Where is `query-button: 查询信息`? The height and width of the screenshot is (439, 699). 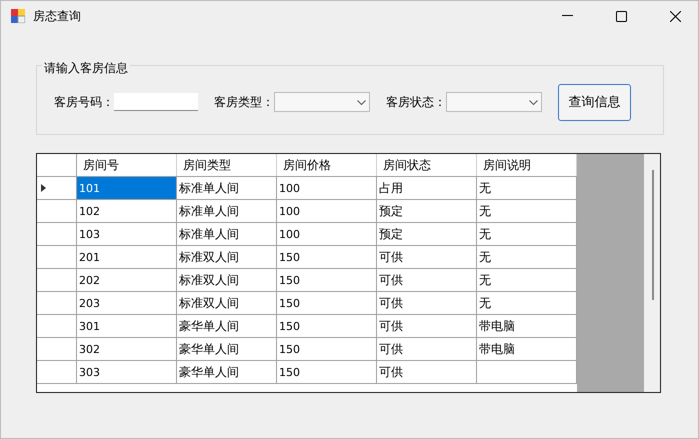 query-button: 查询信息 is located at coordinates (594, 102).